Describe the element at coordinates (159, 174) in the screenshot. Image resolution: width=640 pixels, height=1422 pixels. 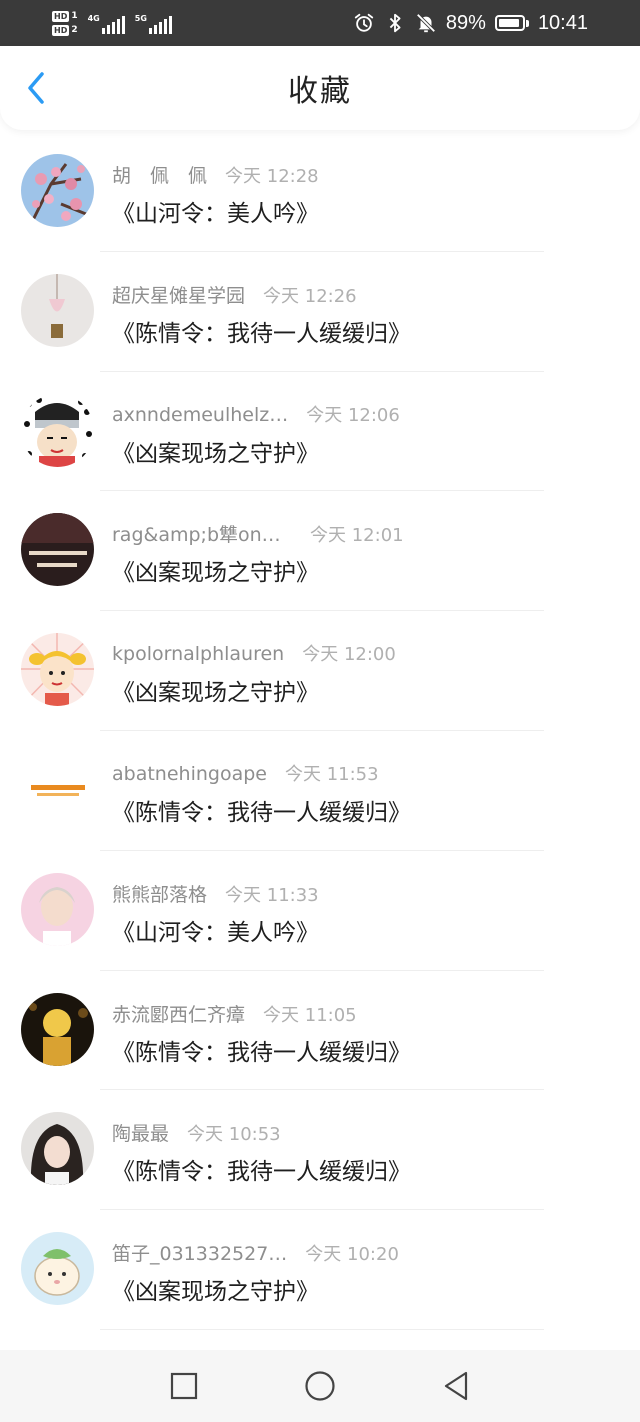
I see `username: 胡 佩 佩` at that location.